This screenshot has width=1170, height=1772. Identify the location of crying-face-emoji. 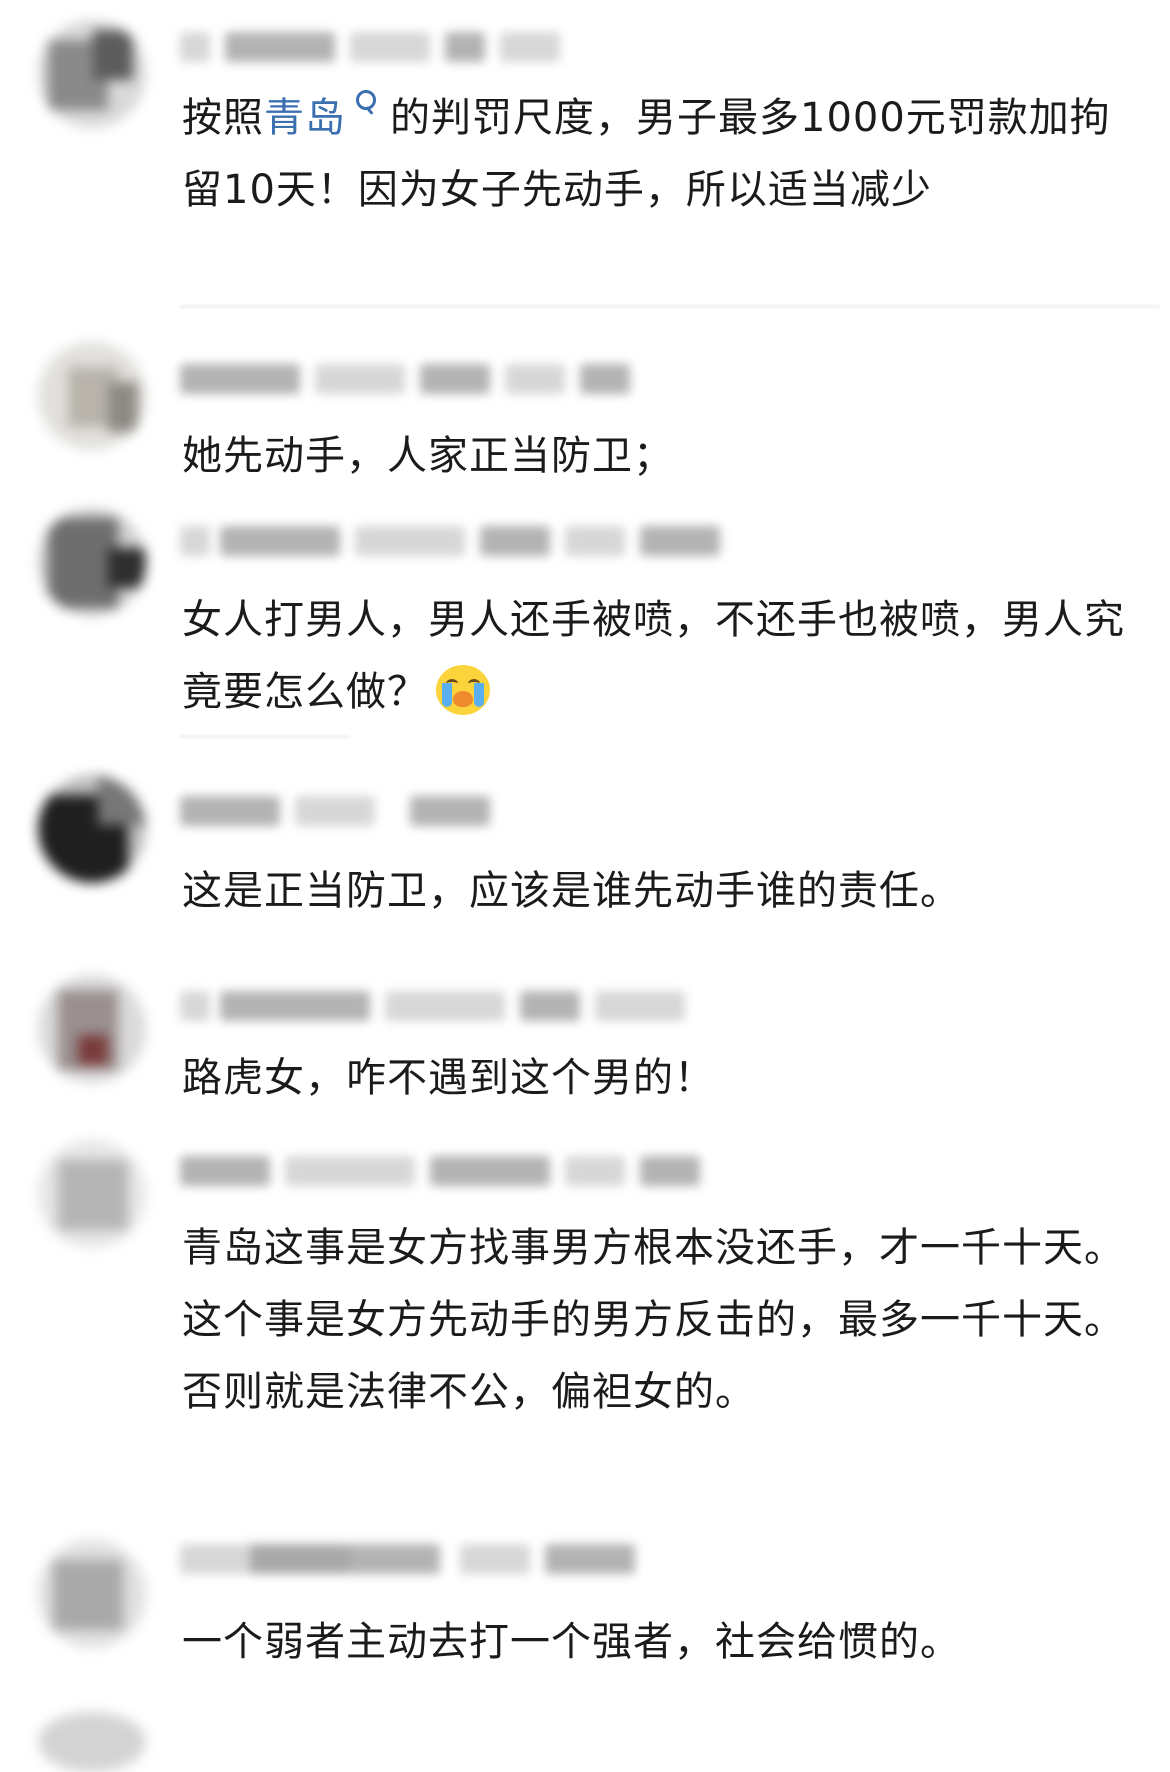
(463, 690).